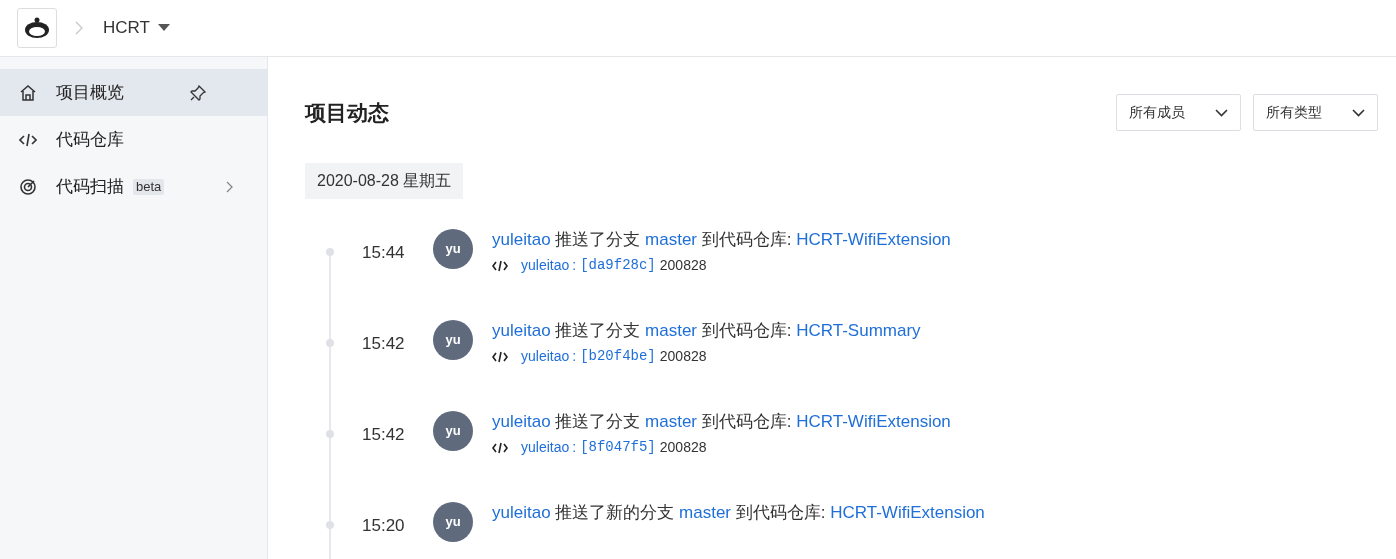  Describe the element at coordinates (858, 330) in the screenshot. I see `repo-link: HCRT-Summary` at that location.